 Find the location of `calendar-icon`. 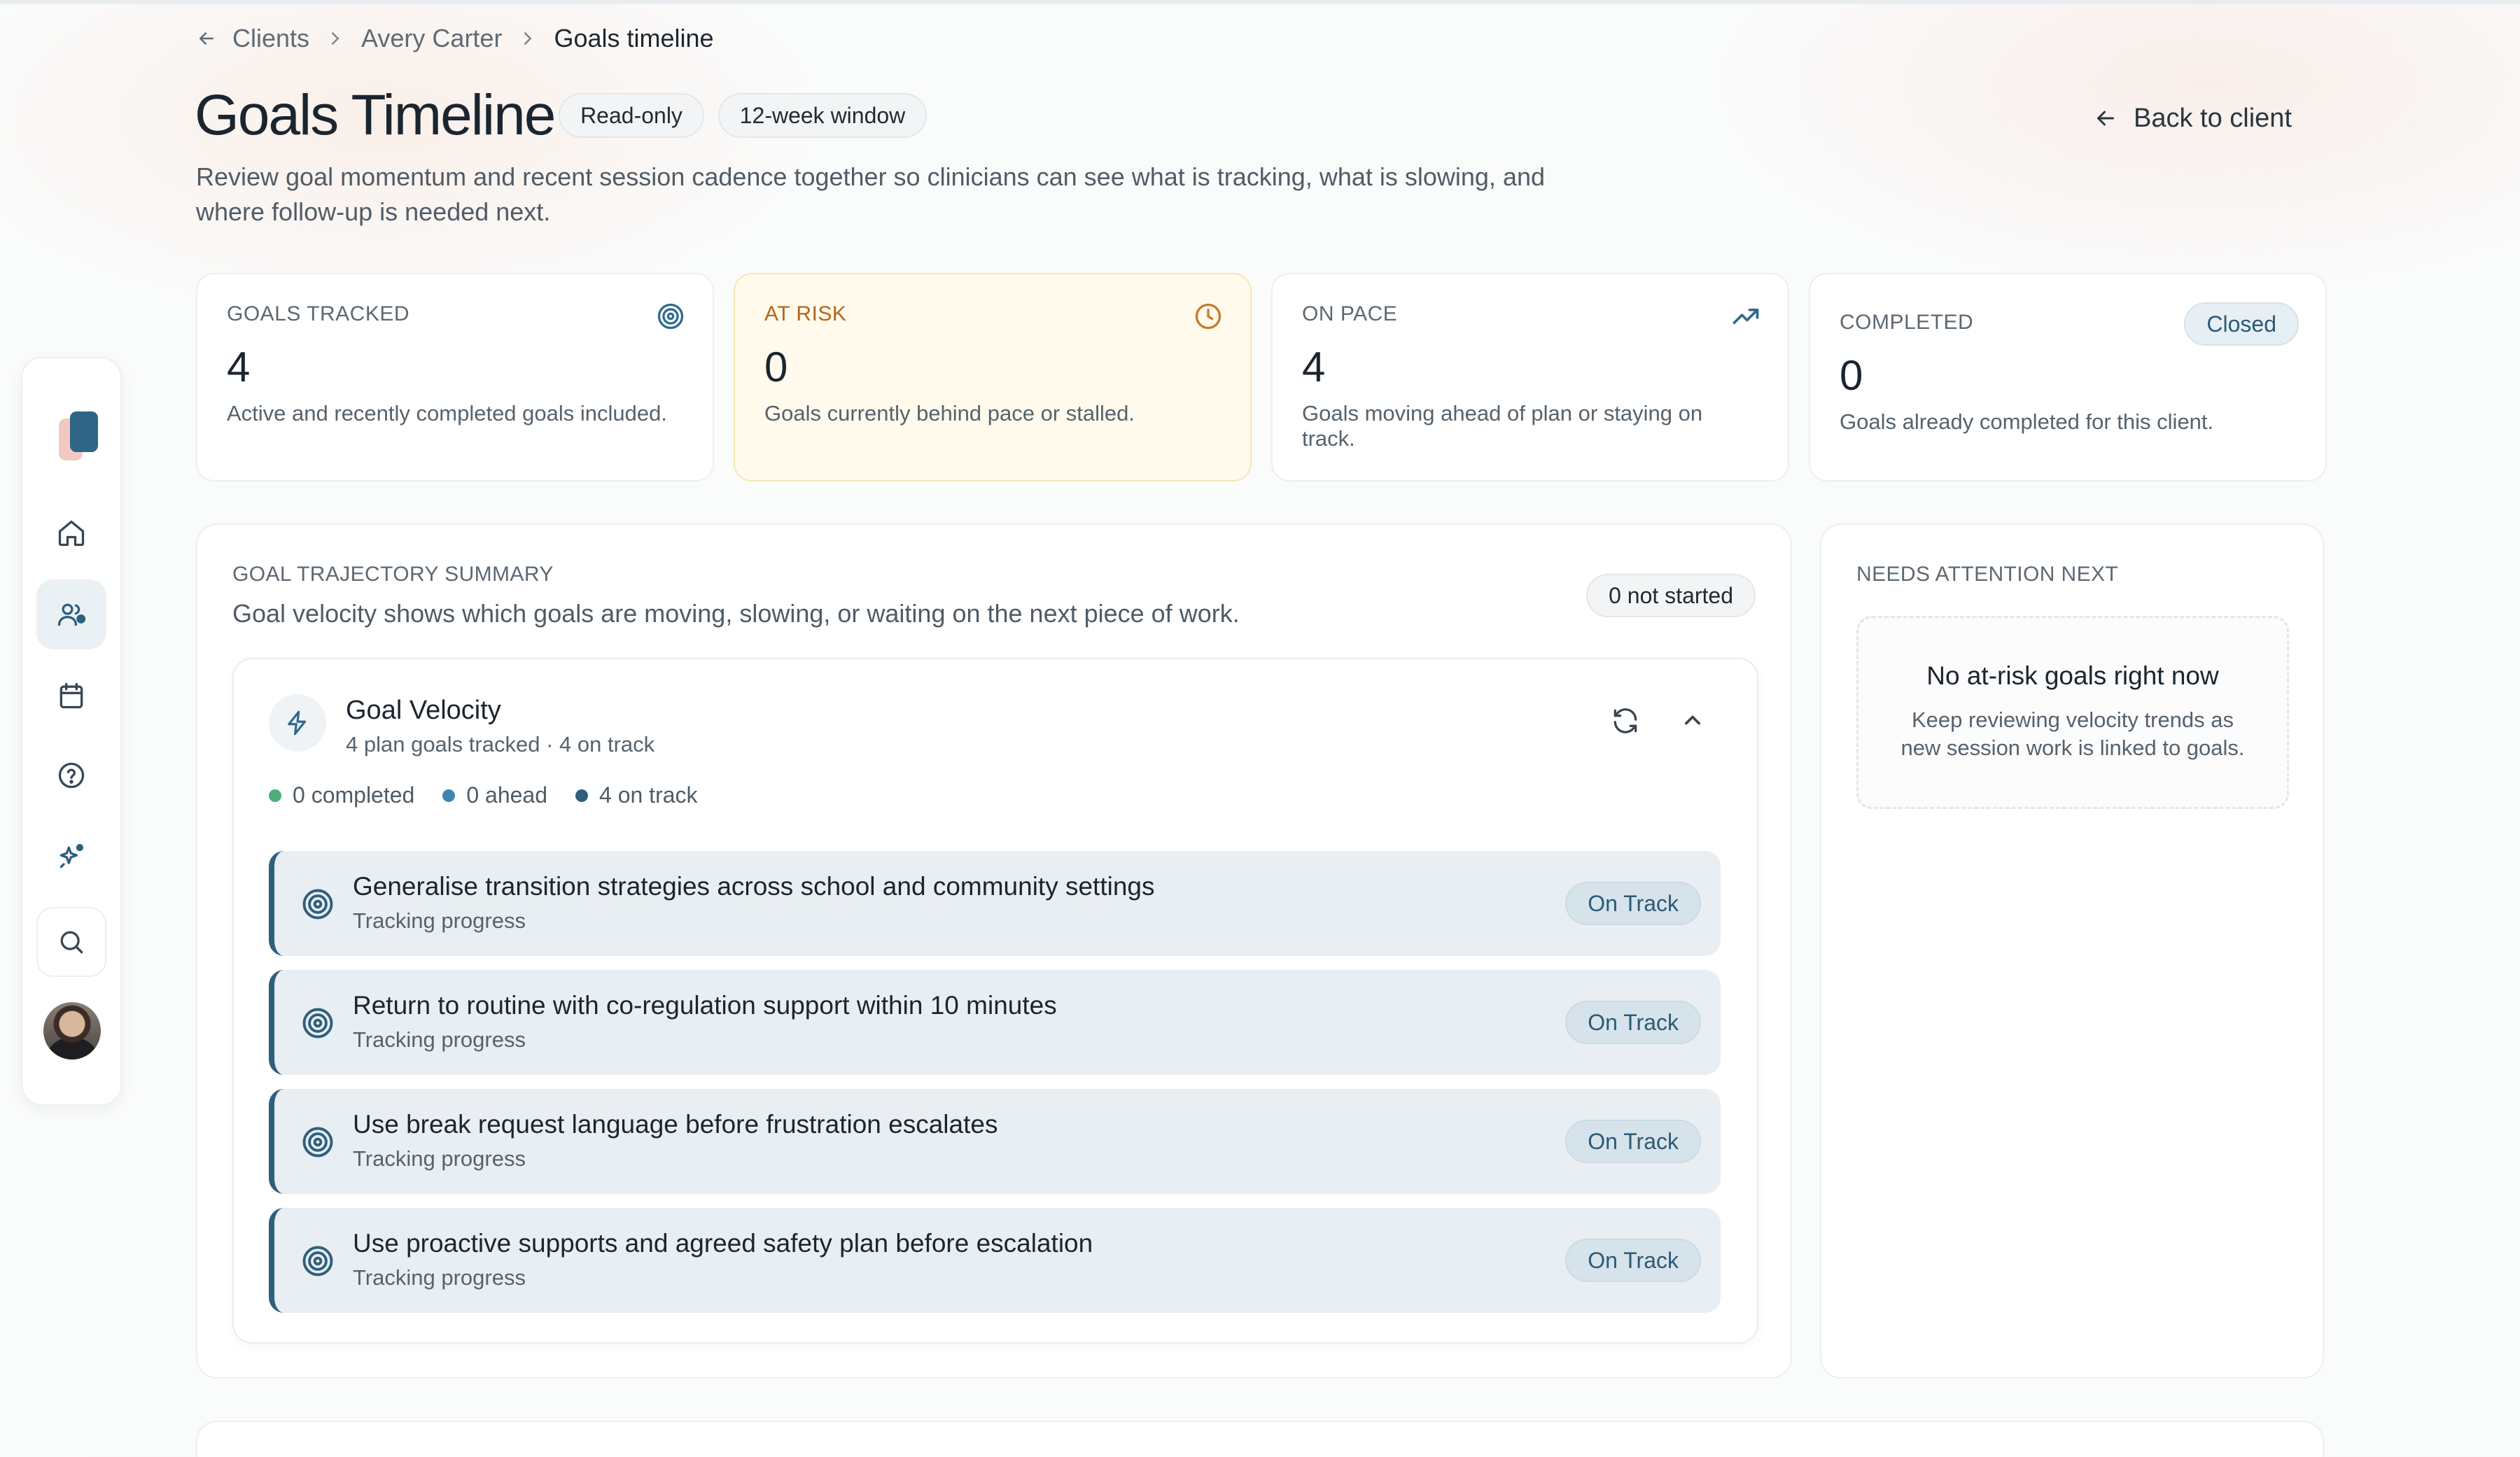

calendar-icon is located at coordinates (71, 695).